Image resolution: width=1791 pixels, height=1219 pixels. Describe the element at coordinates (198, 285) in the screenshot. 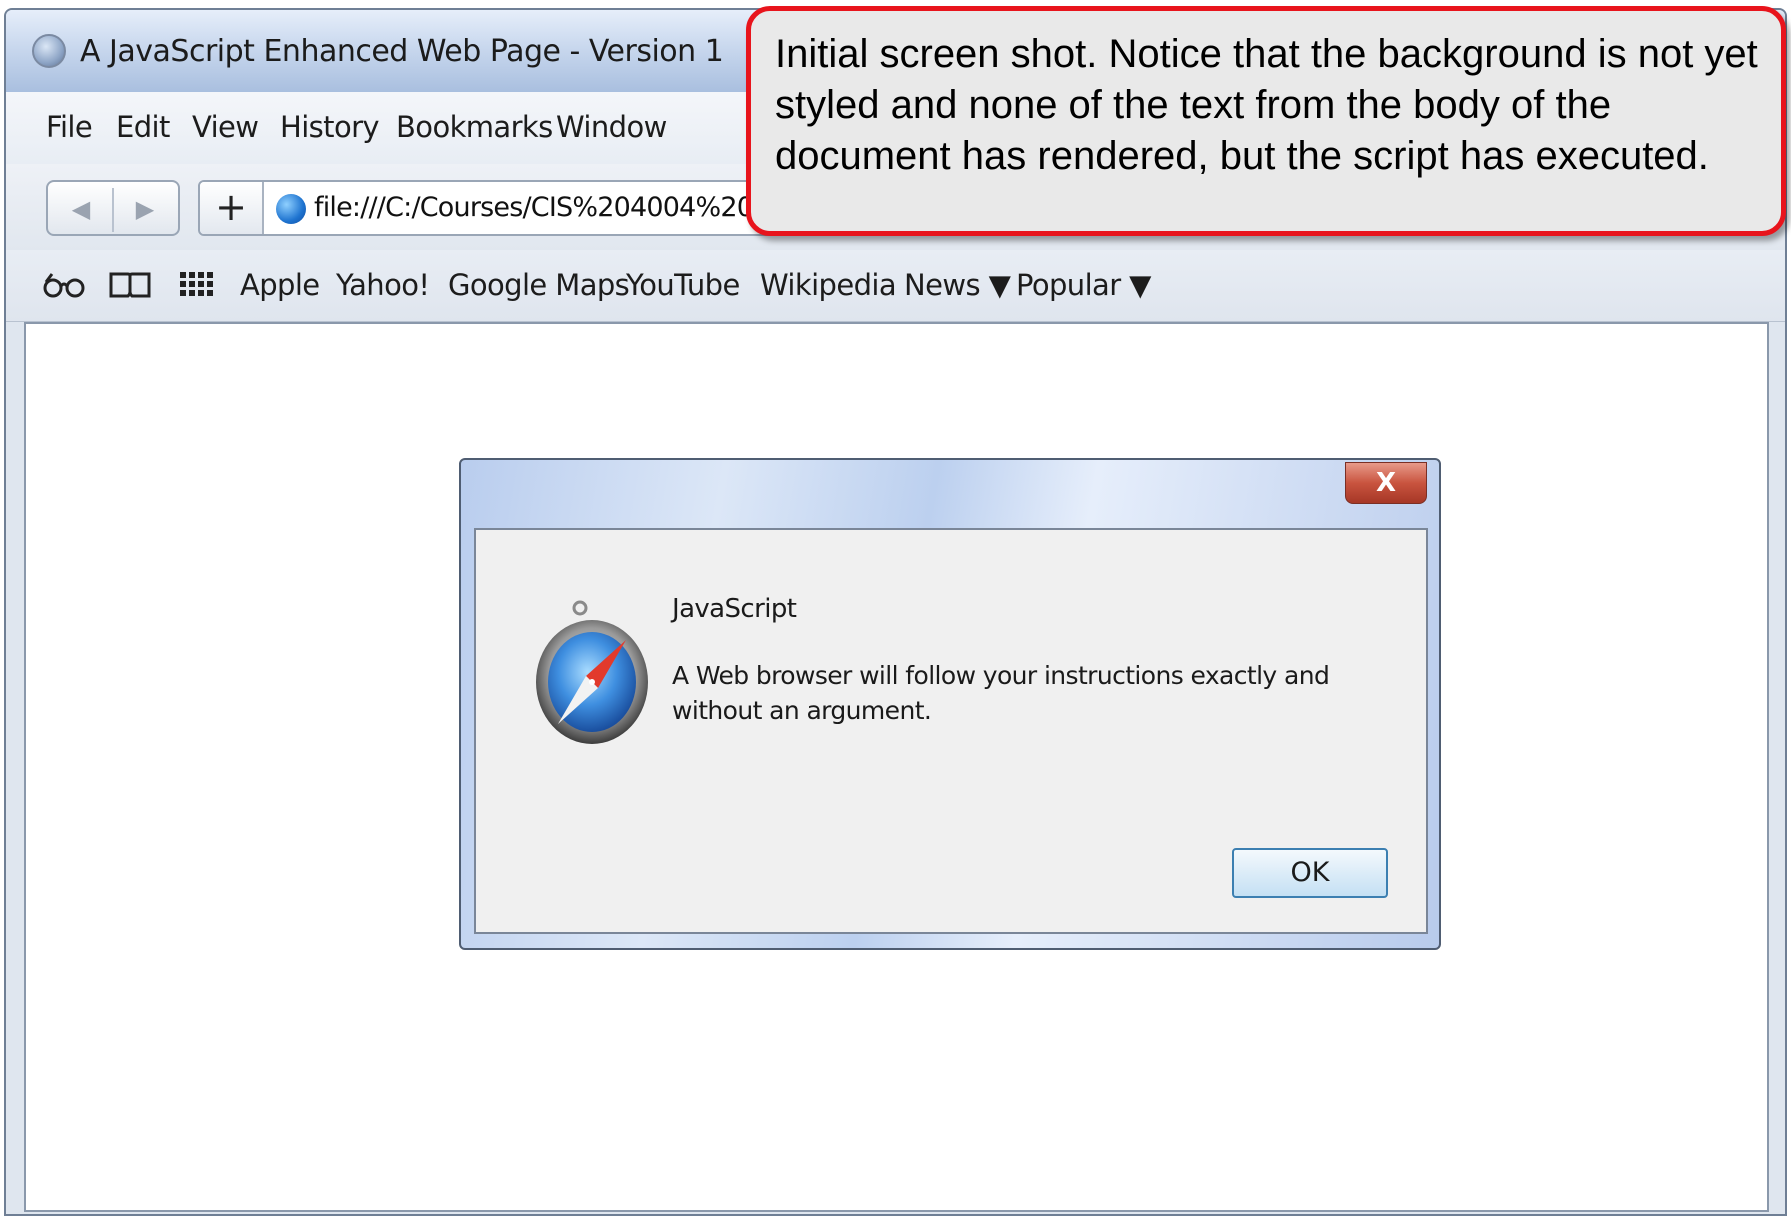

I see `grid-icon` at that location.